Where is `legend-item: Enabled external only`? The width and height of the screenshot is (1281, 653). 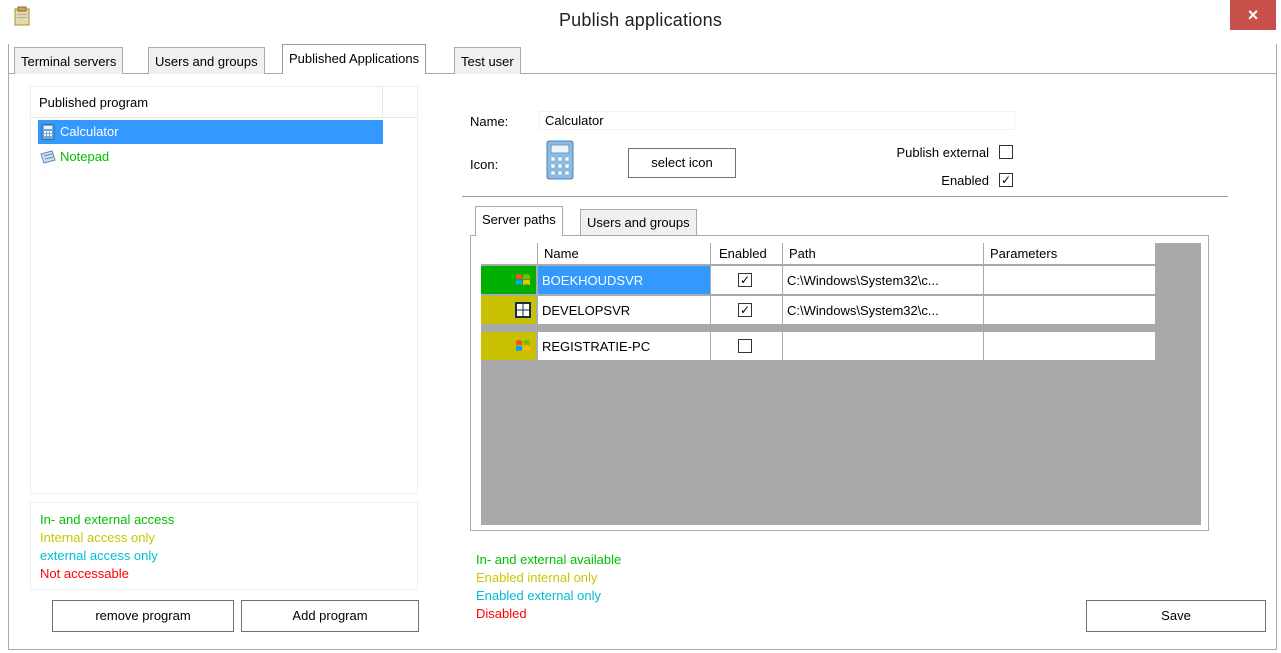
legend-item: Enabled external only is located at coordinates (539, 595).